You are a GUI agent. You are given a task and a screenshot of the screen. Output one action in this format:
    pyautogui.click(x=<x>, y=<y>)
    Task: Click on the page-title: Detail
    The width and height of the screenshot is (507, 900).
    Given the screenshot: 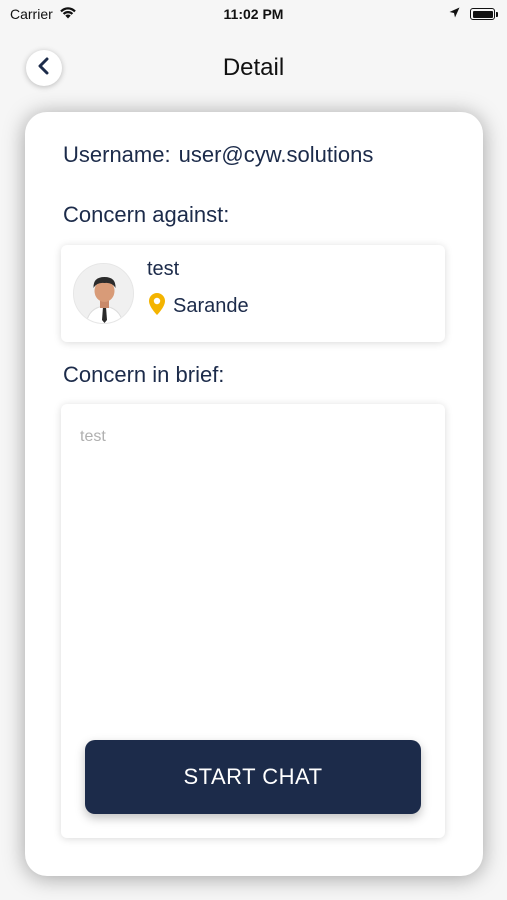 What is the action you would take?
    pyautogui.click(x=253, y=67)
    